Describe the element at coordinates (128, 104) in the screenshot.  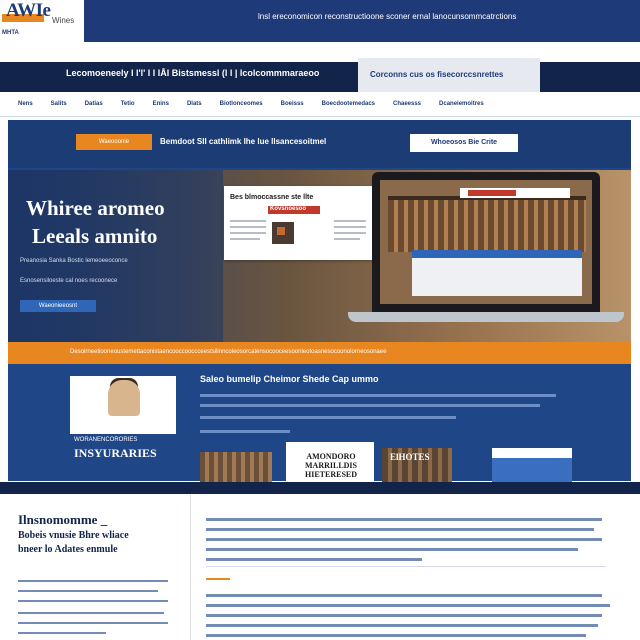
I see `nav-item: Tetio` at that location.